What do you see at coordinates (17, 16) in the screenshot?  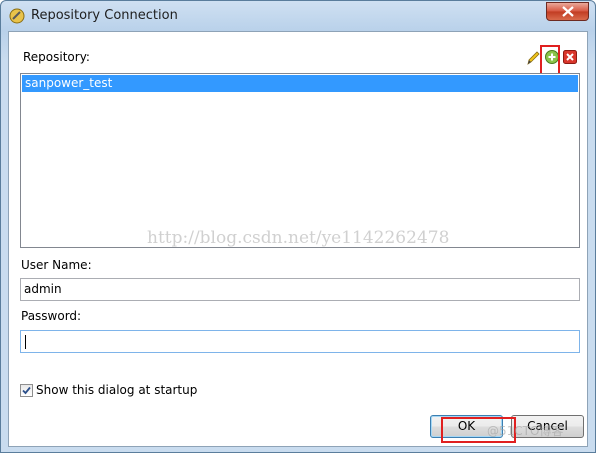 I see `app-icon` at bounding box center [17, 16].